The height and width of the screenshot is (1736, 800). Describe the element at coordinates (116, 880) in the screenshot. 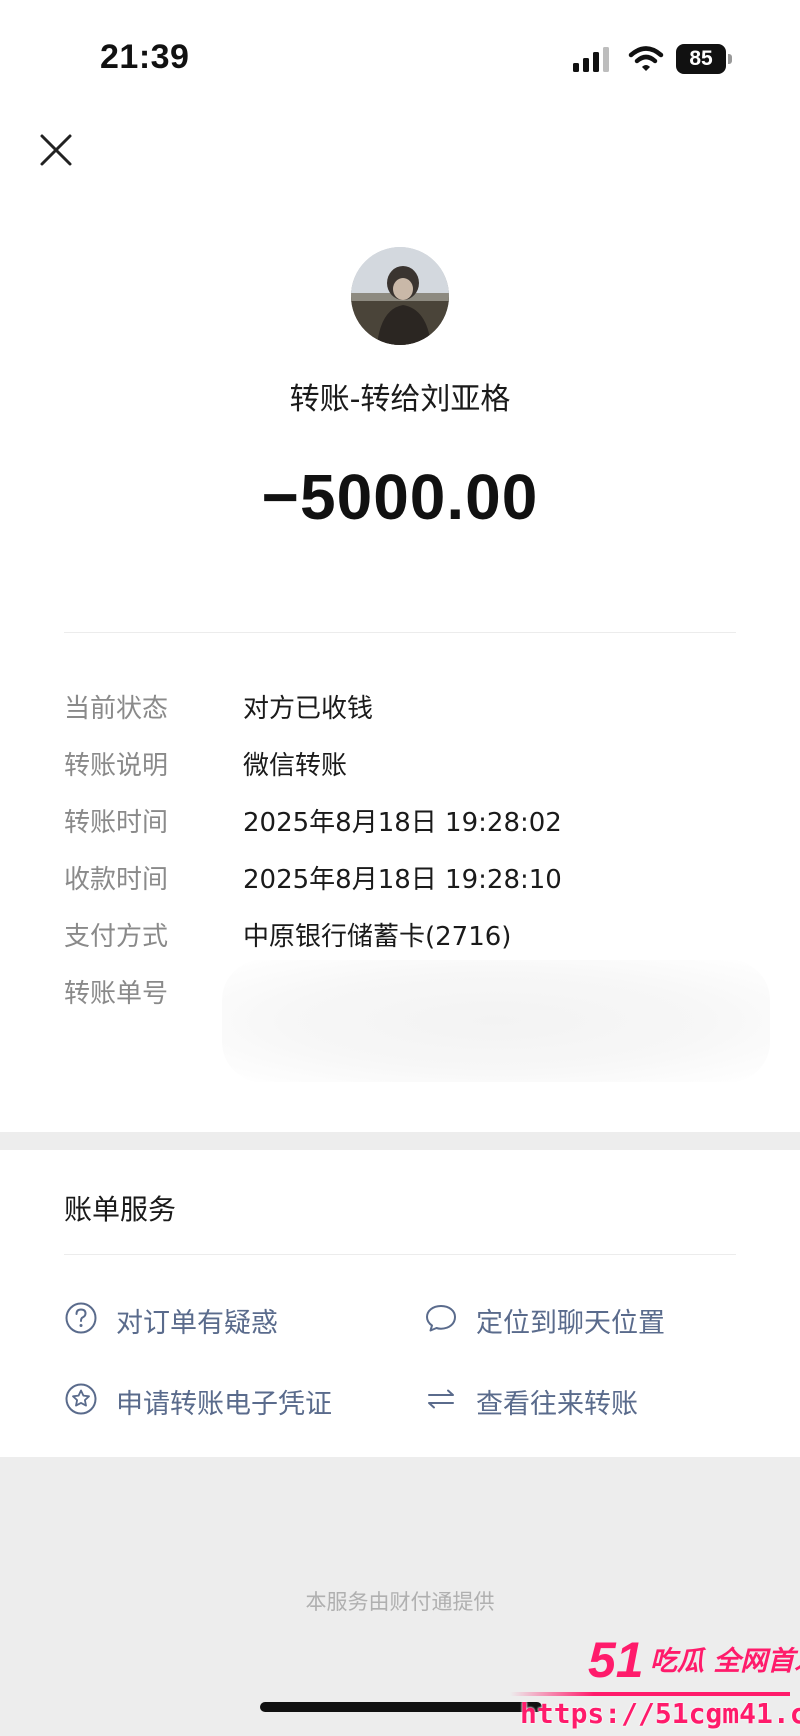

I see `detail-label: 收款时间` at that location.